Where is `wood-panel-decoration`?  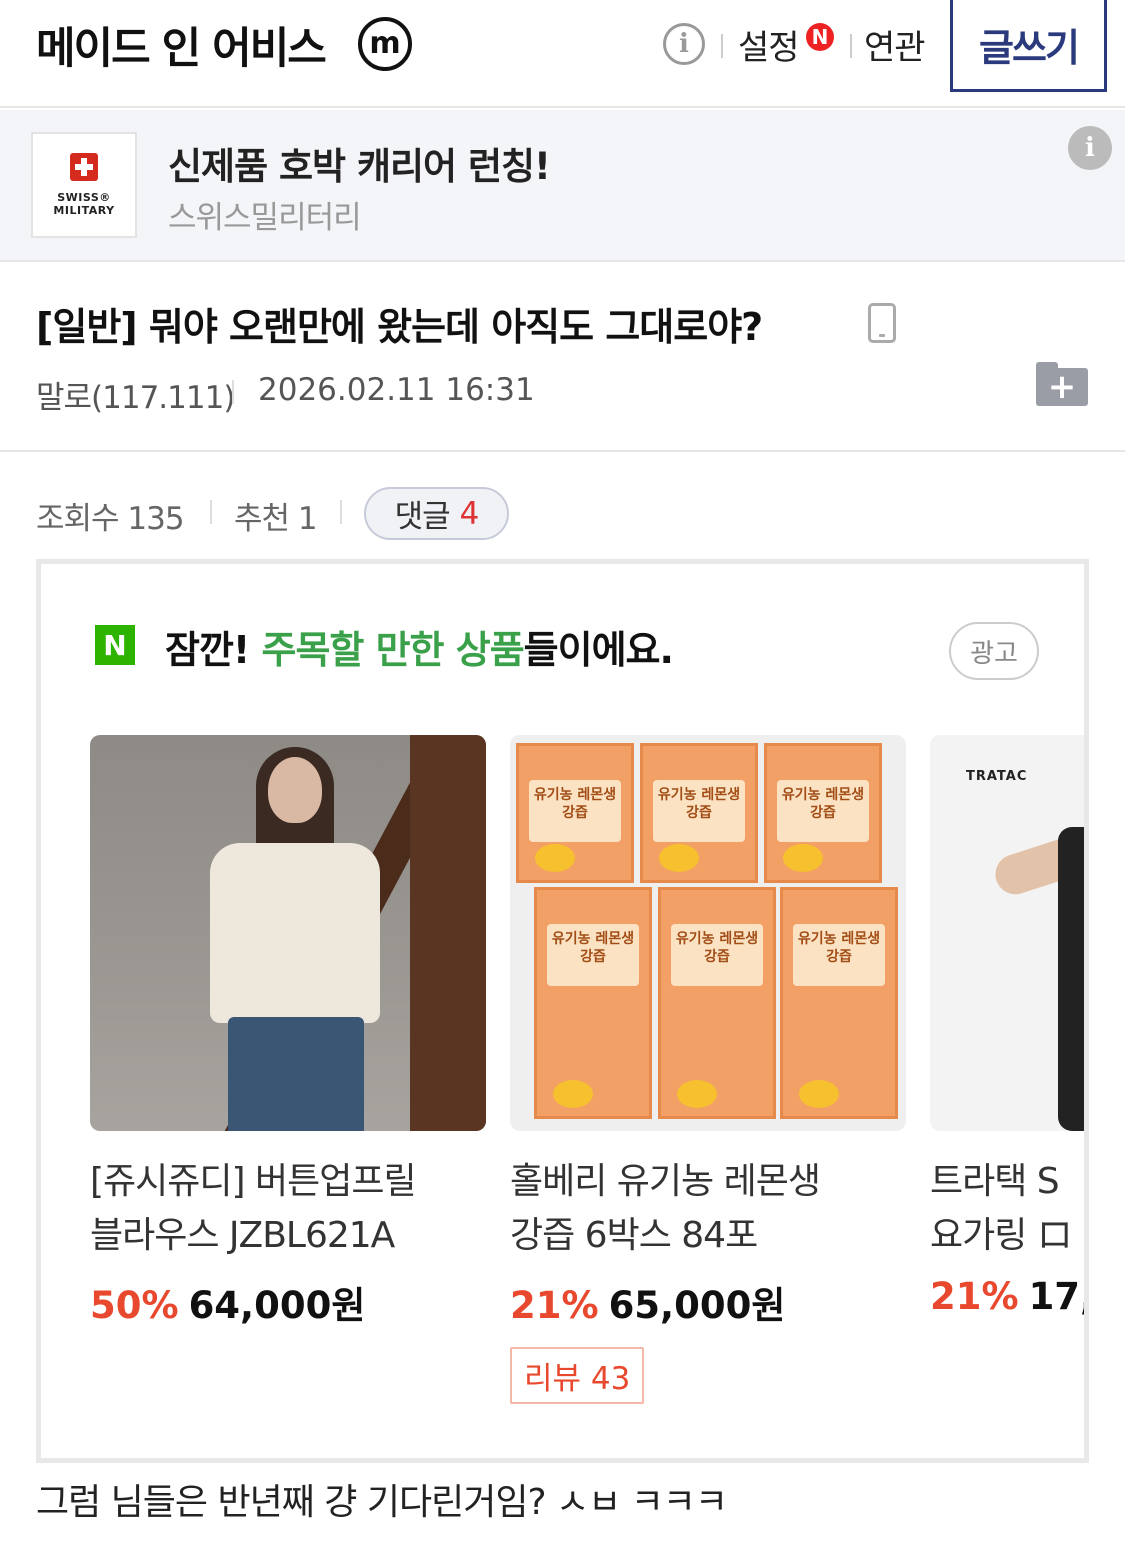
wood-panel-decoration is located at coordinates (448, 933).